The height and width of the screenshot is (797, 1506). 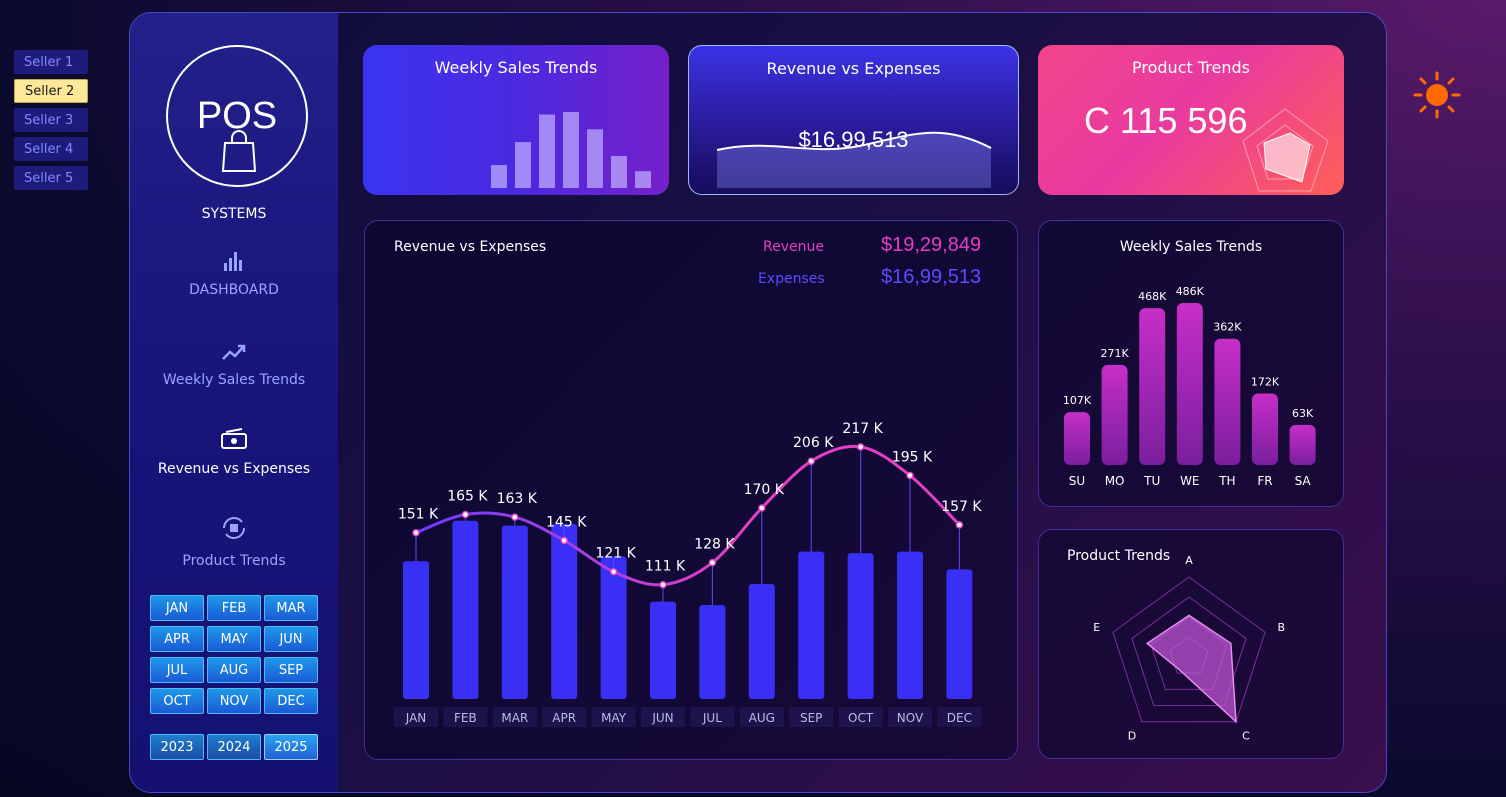 I want to click on month-tick-label: MAR, so click(x=514, y=718).